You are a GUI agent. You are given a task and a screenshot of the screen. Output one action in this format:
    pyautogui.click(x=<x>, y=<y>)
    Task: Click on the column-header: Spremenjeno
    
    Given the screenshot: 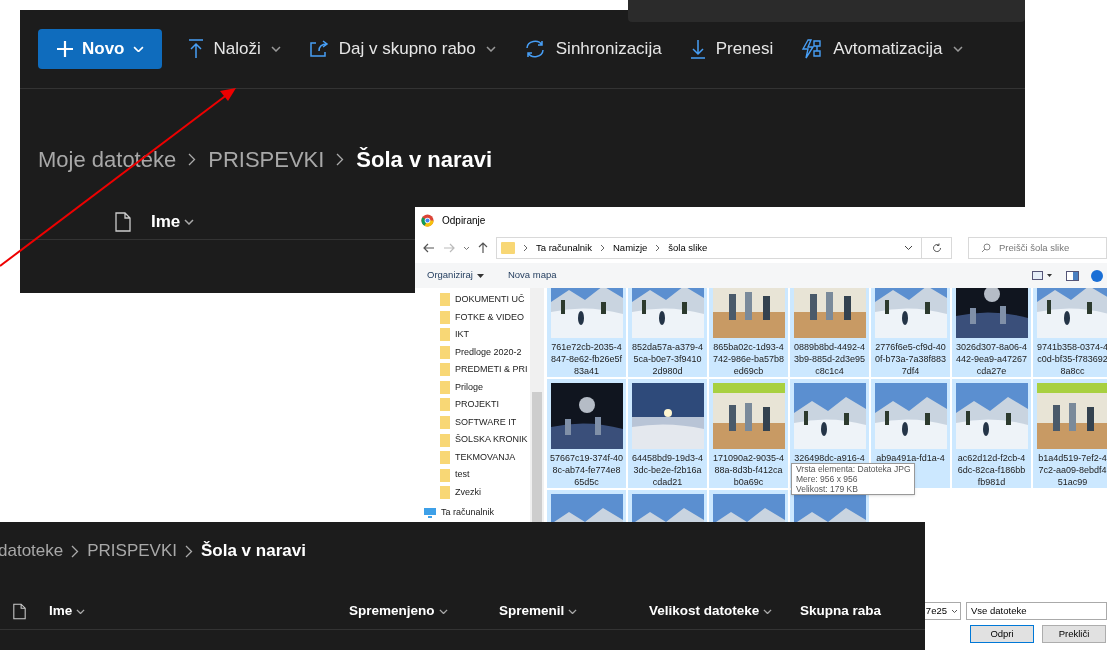 What is the action you would take?
    pyautogui.click(x=424, y=611)
    